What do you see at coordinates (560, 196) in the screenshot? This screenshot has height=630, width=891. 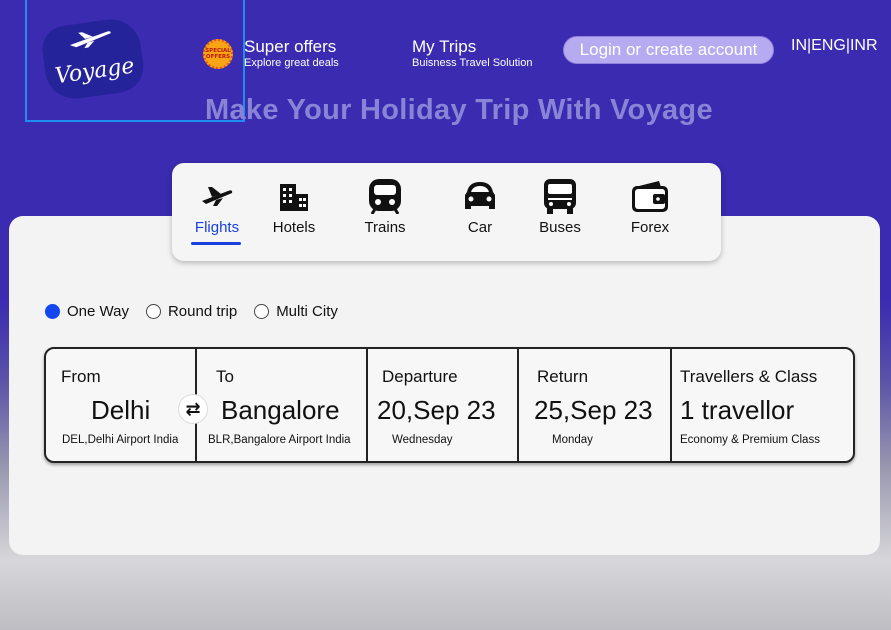 I see `bus-icon` at bounding box center [560, 196].